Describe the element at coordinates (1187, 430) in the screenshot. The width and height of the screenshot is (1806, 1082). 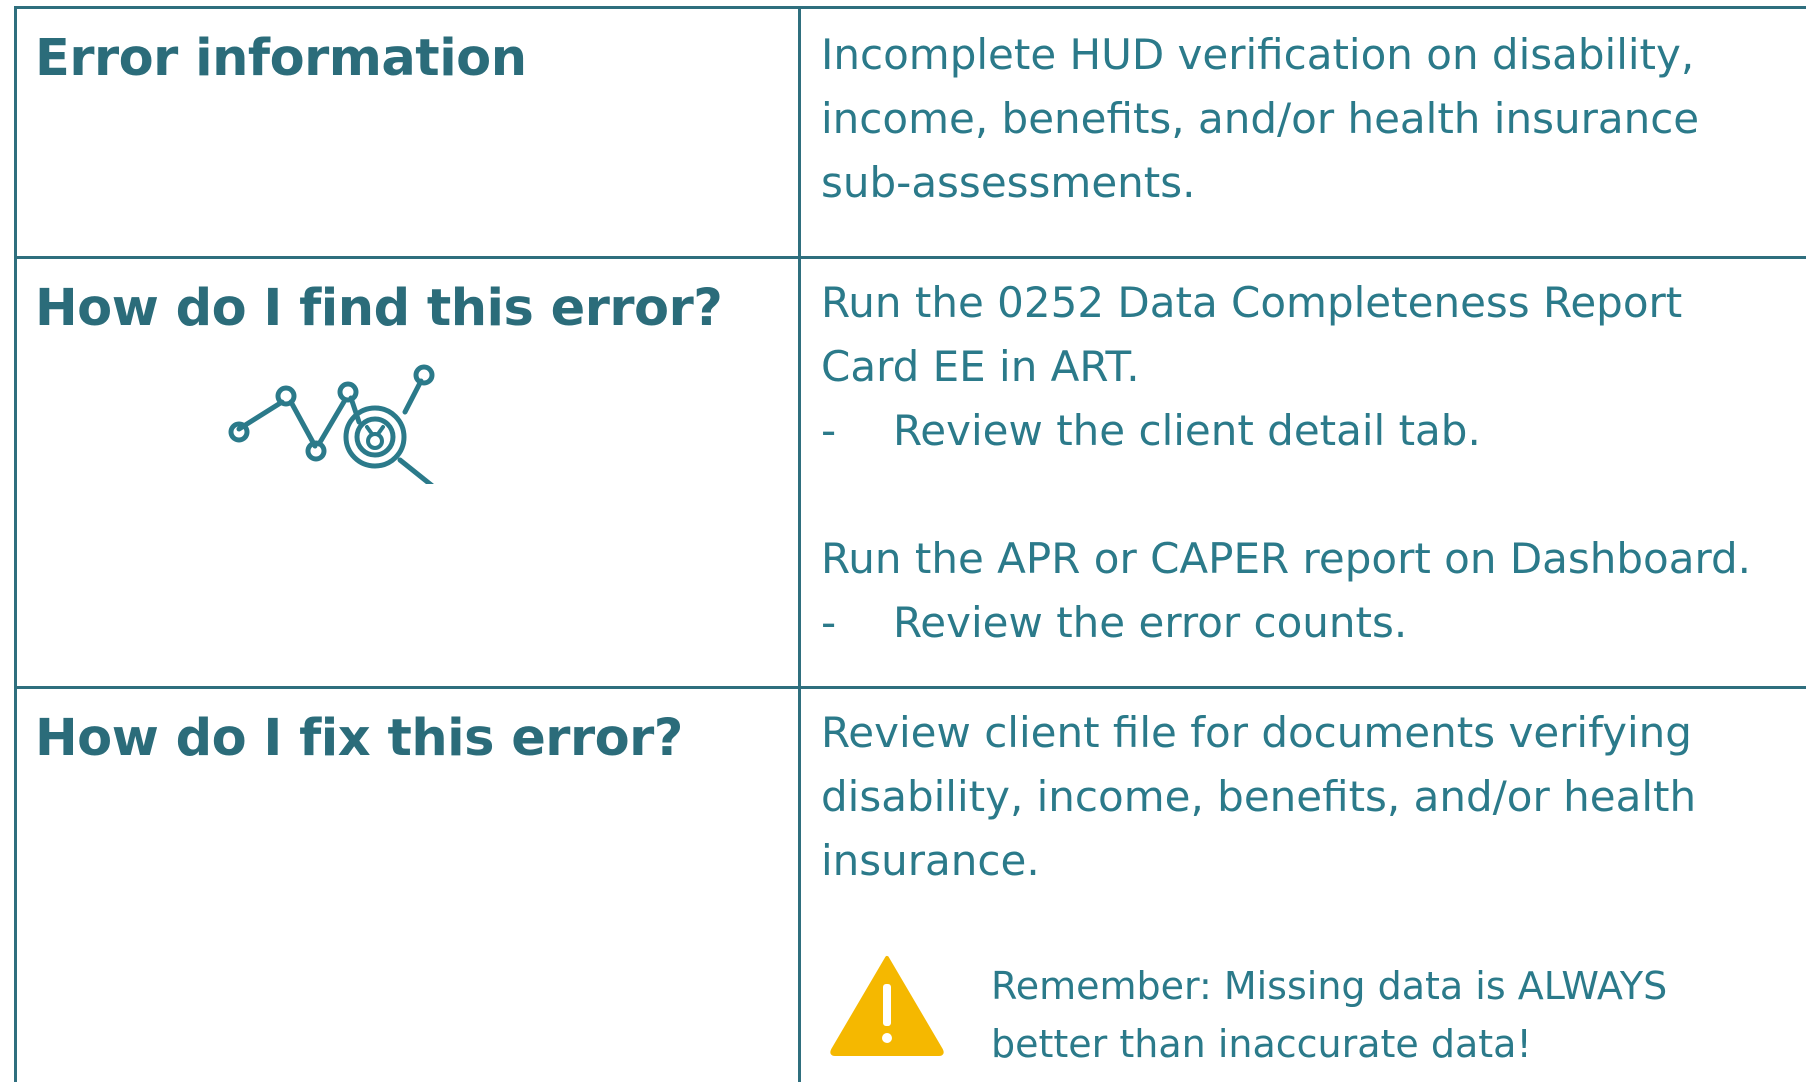
I see `bullet-text: Review the client detail tab.` at that location.